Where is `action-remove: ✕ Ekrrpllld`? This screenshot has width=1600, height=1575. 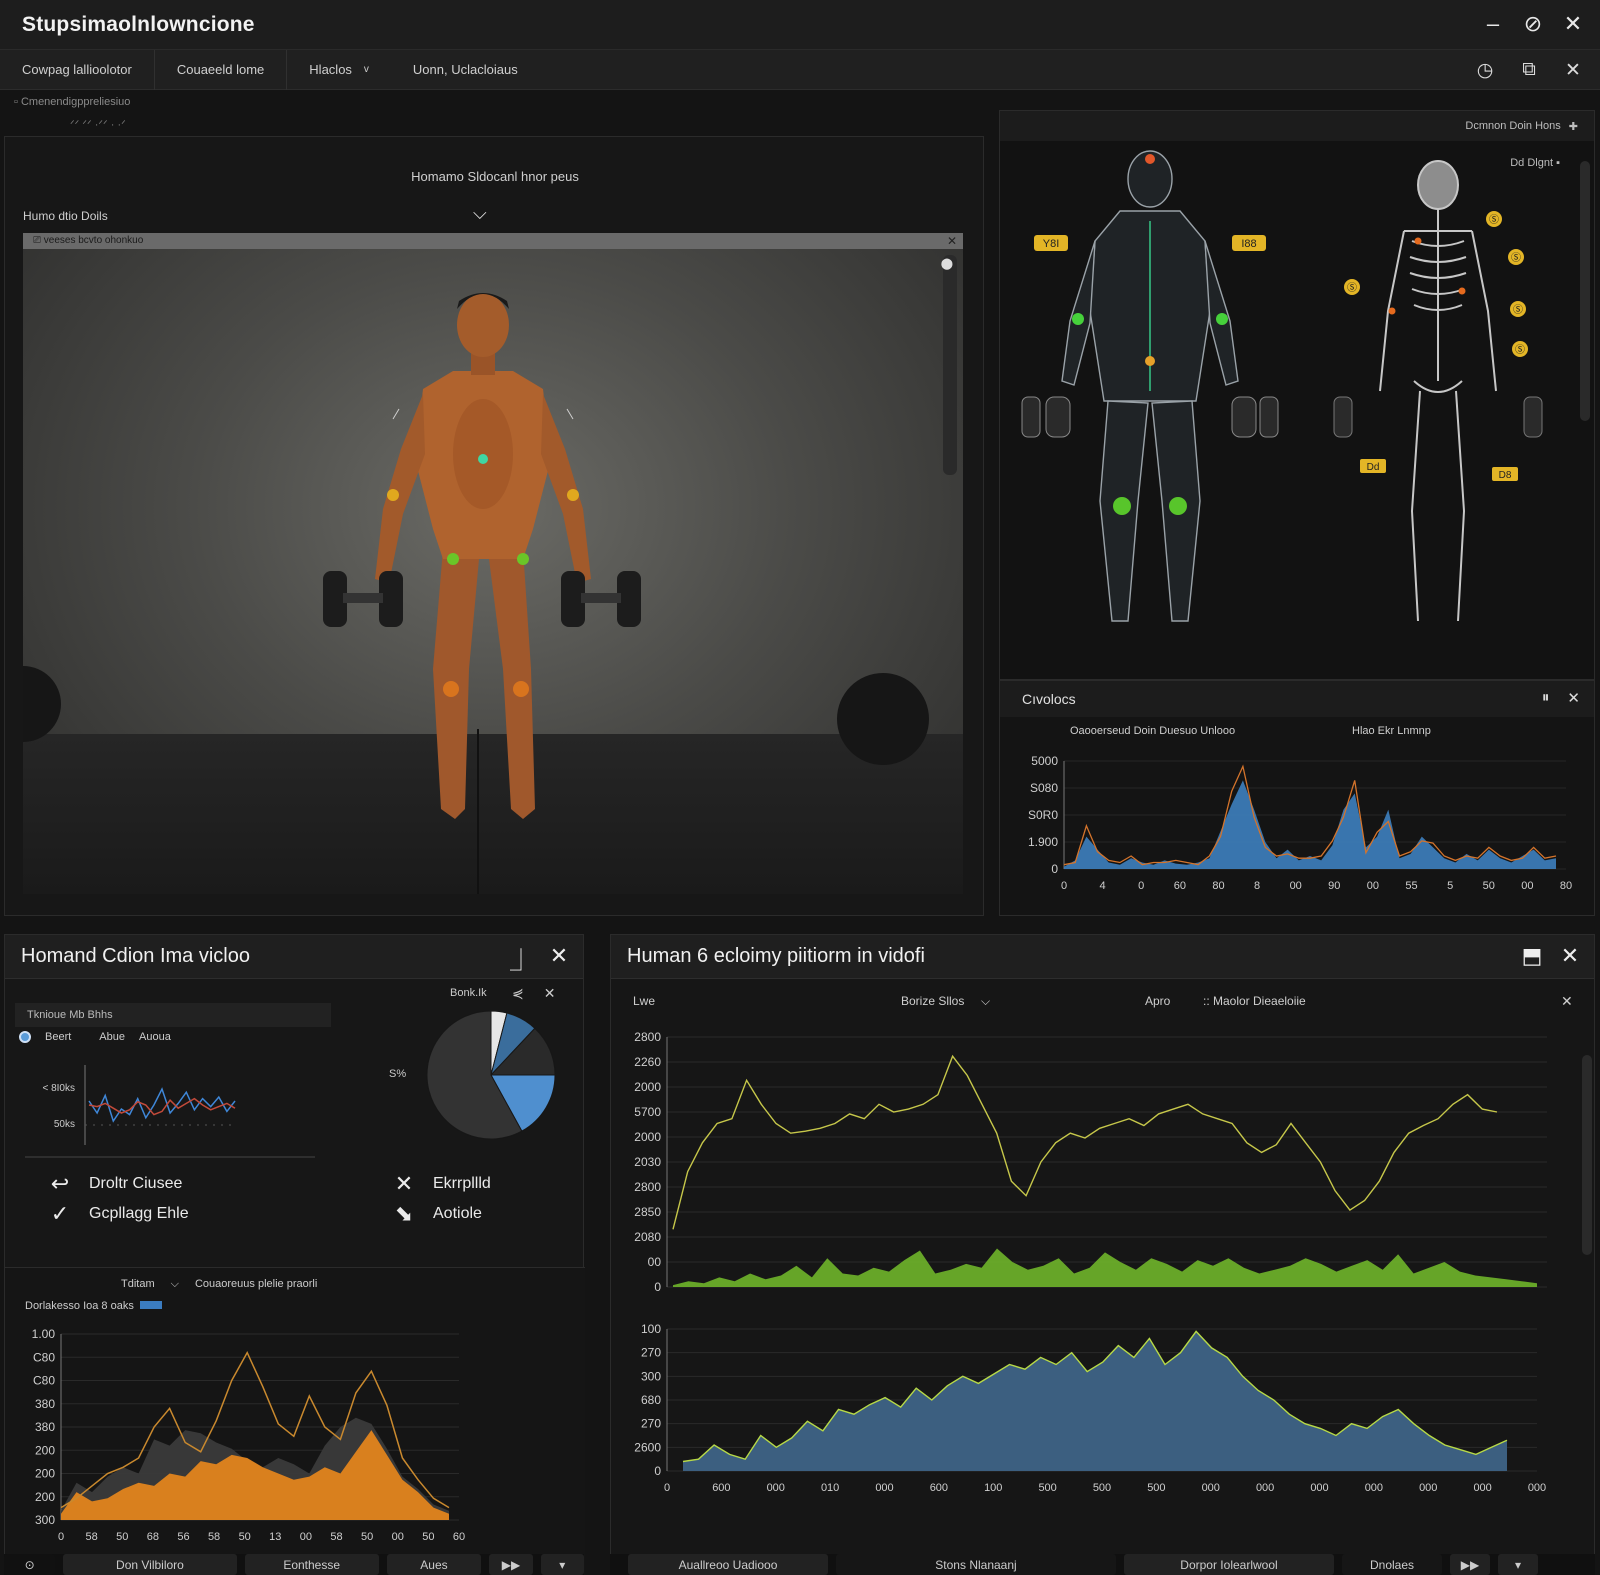 action-remove: ✕ Ekrrpllld is located at coordinates (442, 1184).